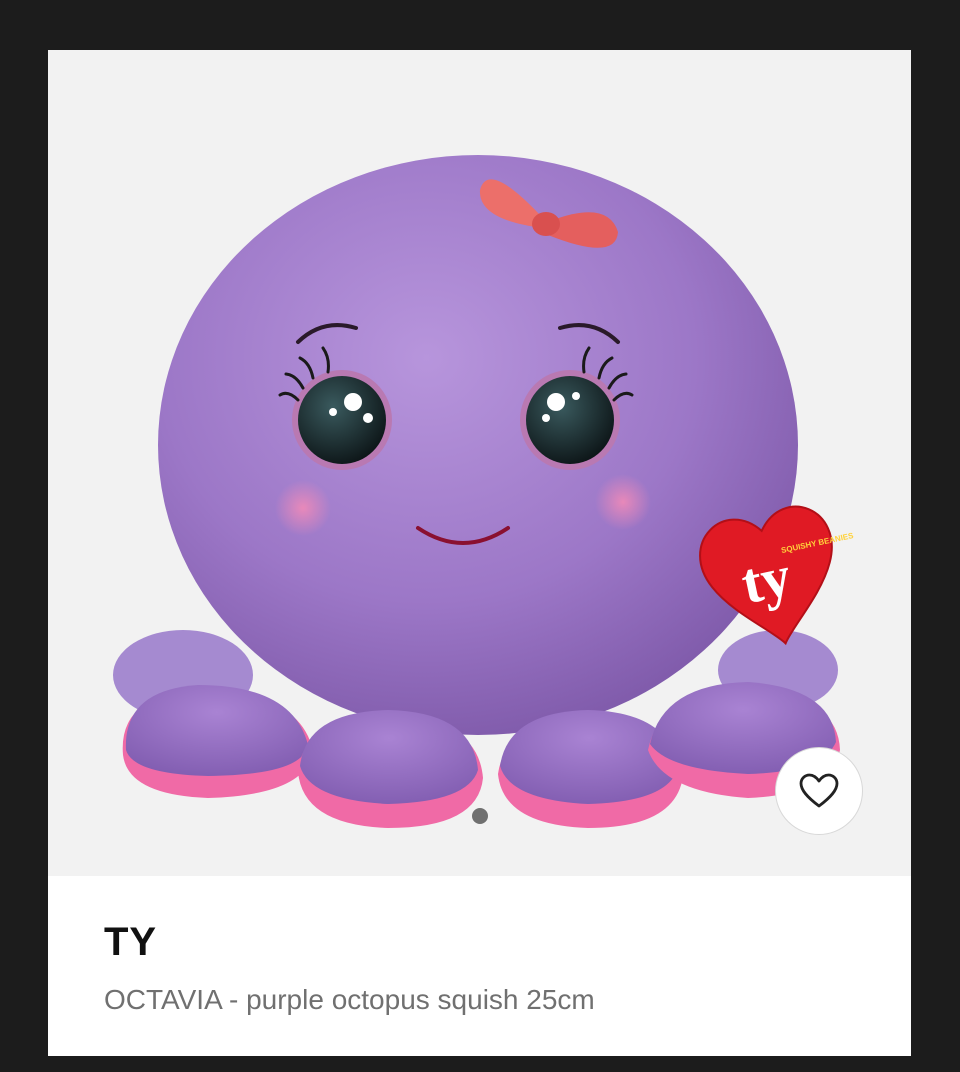  I want to click on carousel-dot-active, so click(480, 816).